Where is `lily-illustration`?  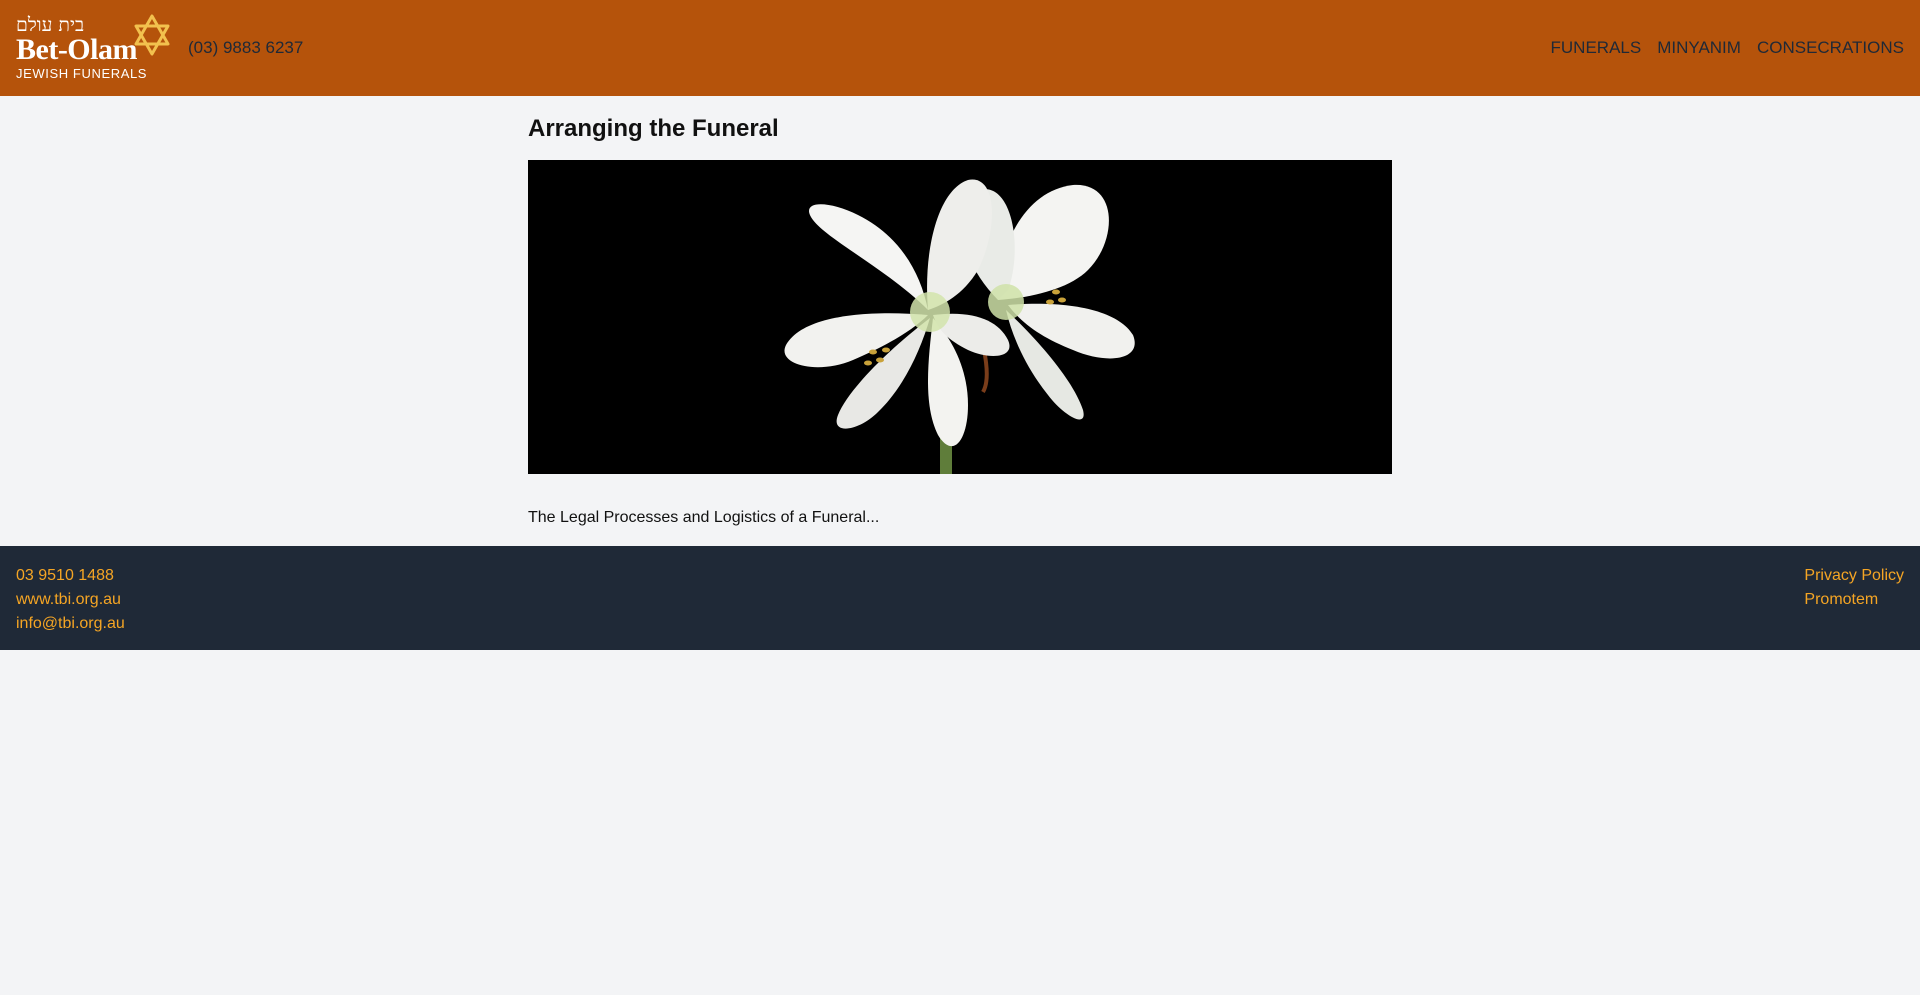
lily-illustration is located at coordinates (960, 317).